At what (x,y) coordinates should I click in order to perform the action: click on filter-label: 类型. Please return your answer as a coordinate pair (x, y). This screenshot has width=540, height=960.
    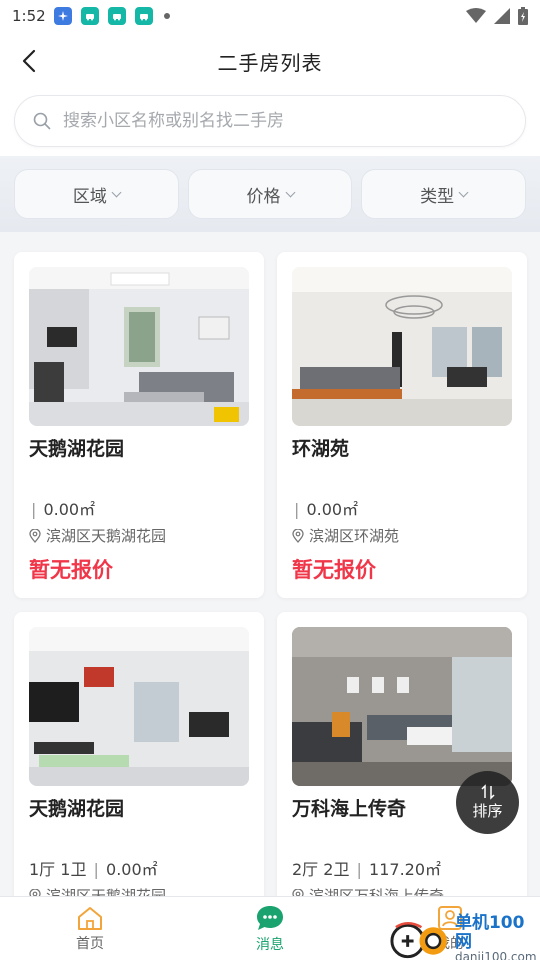
    Looking at the image, I should click on (437, 196).